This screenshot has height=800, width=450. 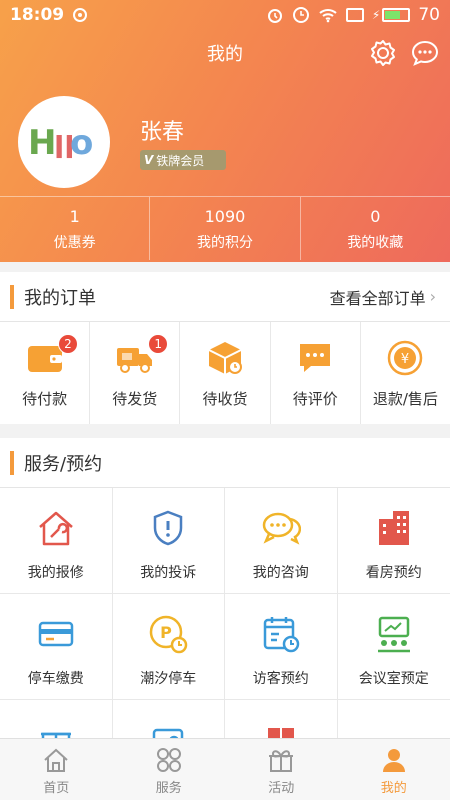 I want to click on tab-mine: 我的, so click(x=394, y=769).